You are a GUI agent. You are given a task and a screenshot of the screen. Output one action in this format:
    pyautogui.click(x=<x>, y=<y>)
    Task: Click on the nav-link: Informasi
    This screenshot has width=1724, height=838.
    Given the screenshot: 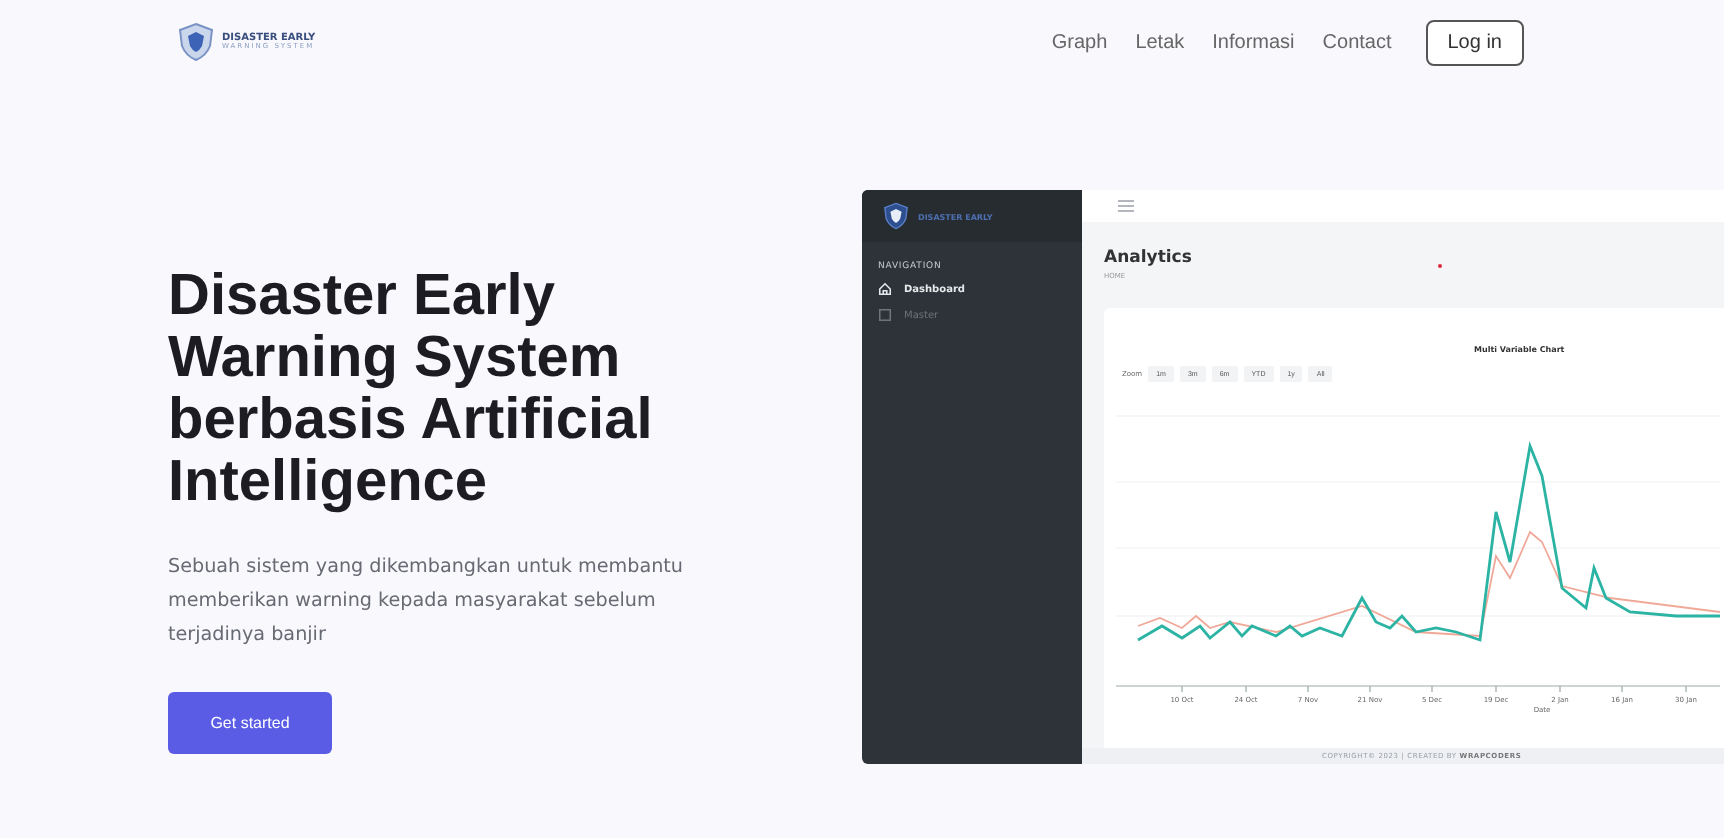 What is the action you would take?
    pyautogui.click(x=1253, y=42)
    